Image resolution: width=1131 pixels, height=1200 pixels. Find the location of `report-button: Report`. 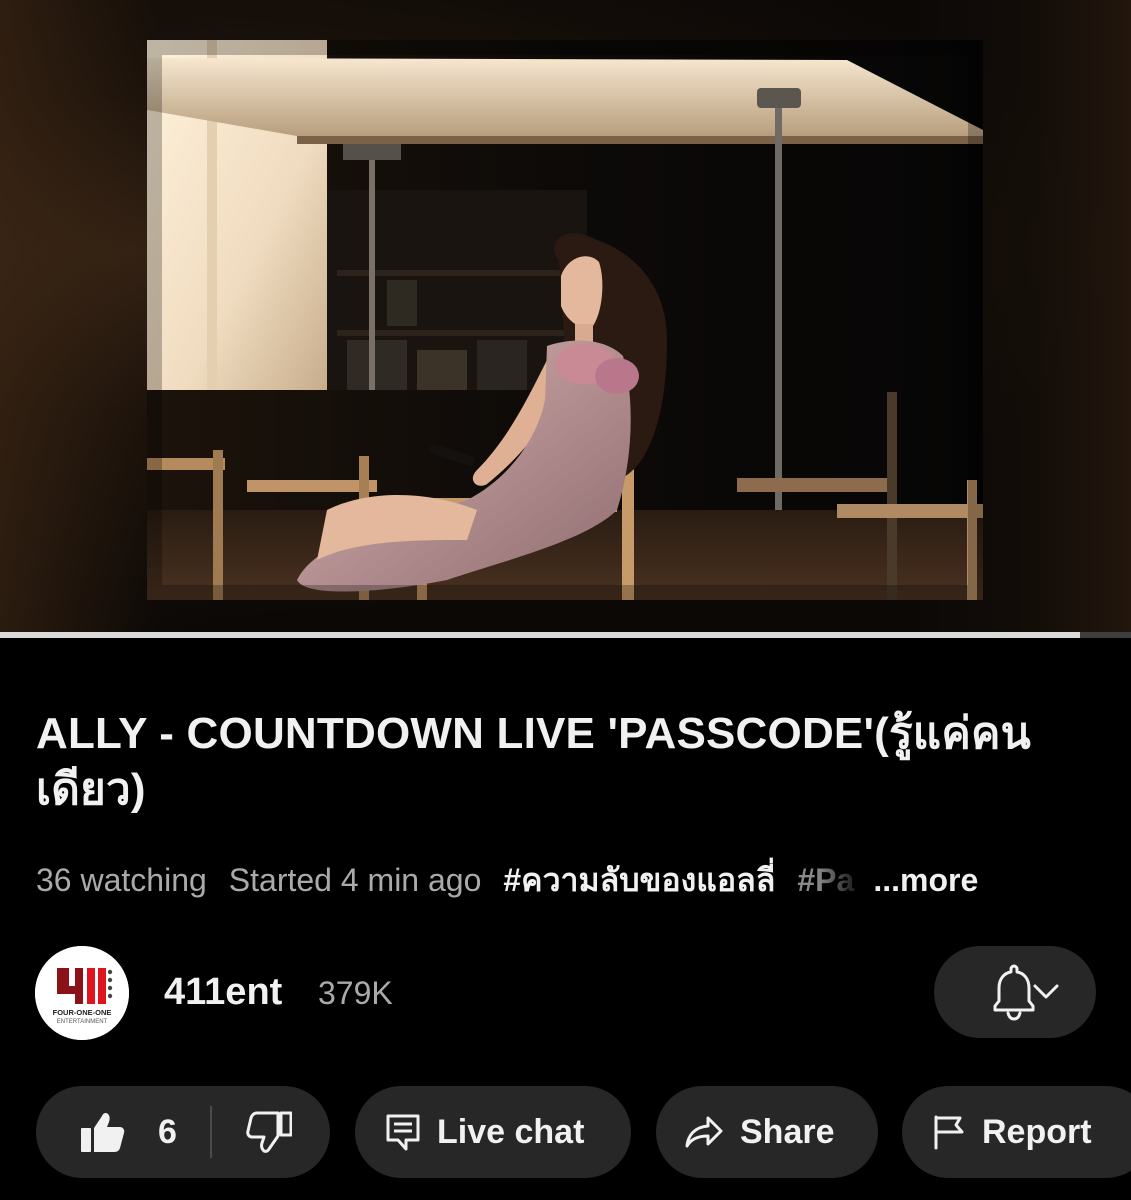

report-button: Report is located at coordinates (1016, 1132).